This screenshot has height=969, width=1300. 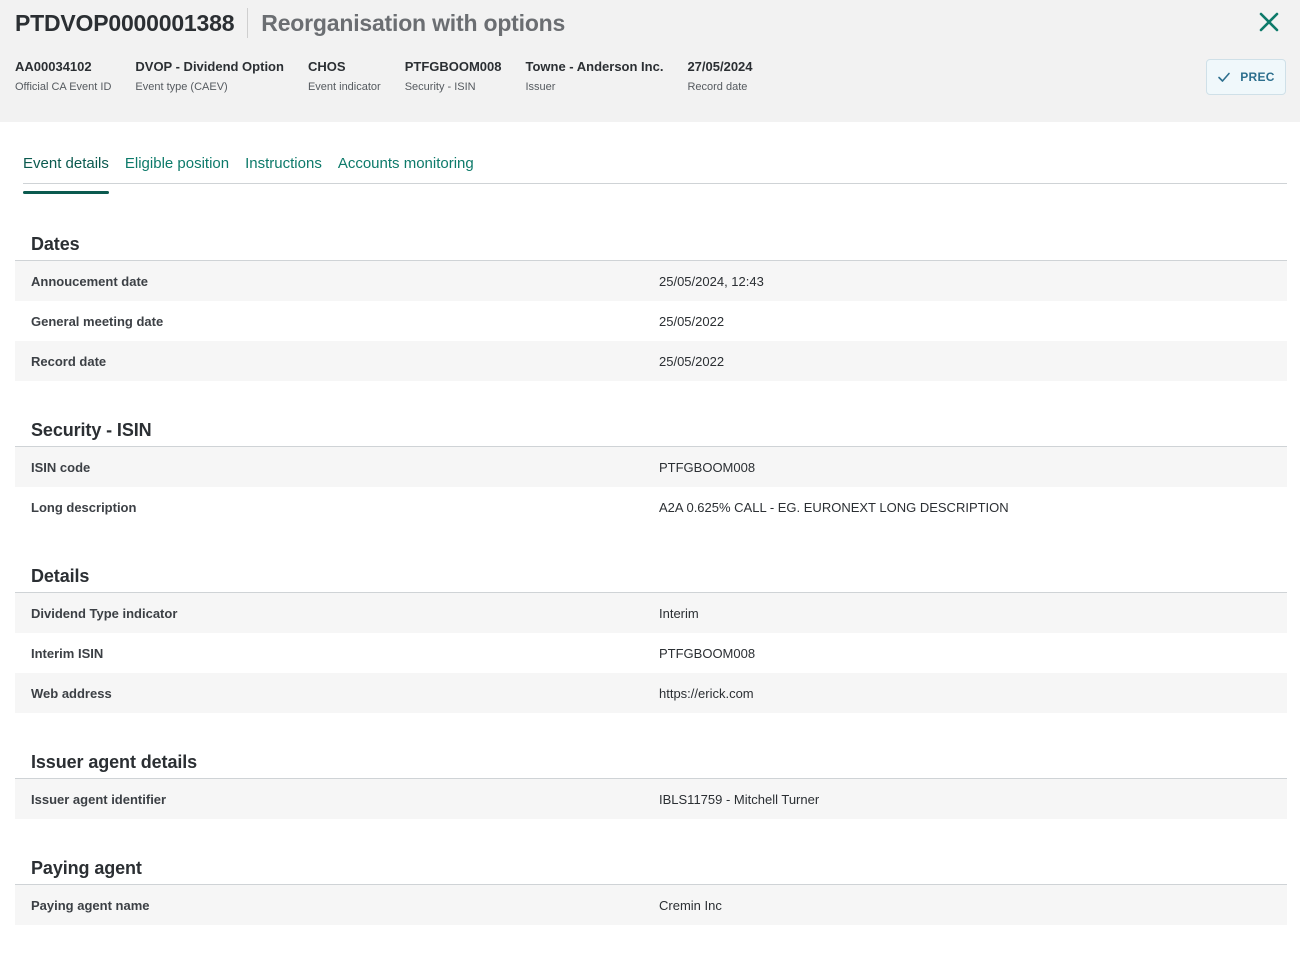 What do you see at coordinates (651, 246) in the screenshot?
I see `section-title: Dates` at bounding box center [651, 246].